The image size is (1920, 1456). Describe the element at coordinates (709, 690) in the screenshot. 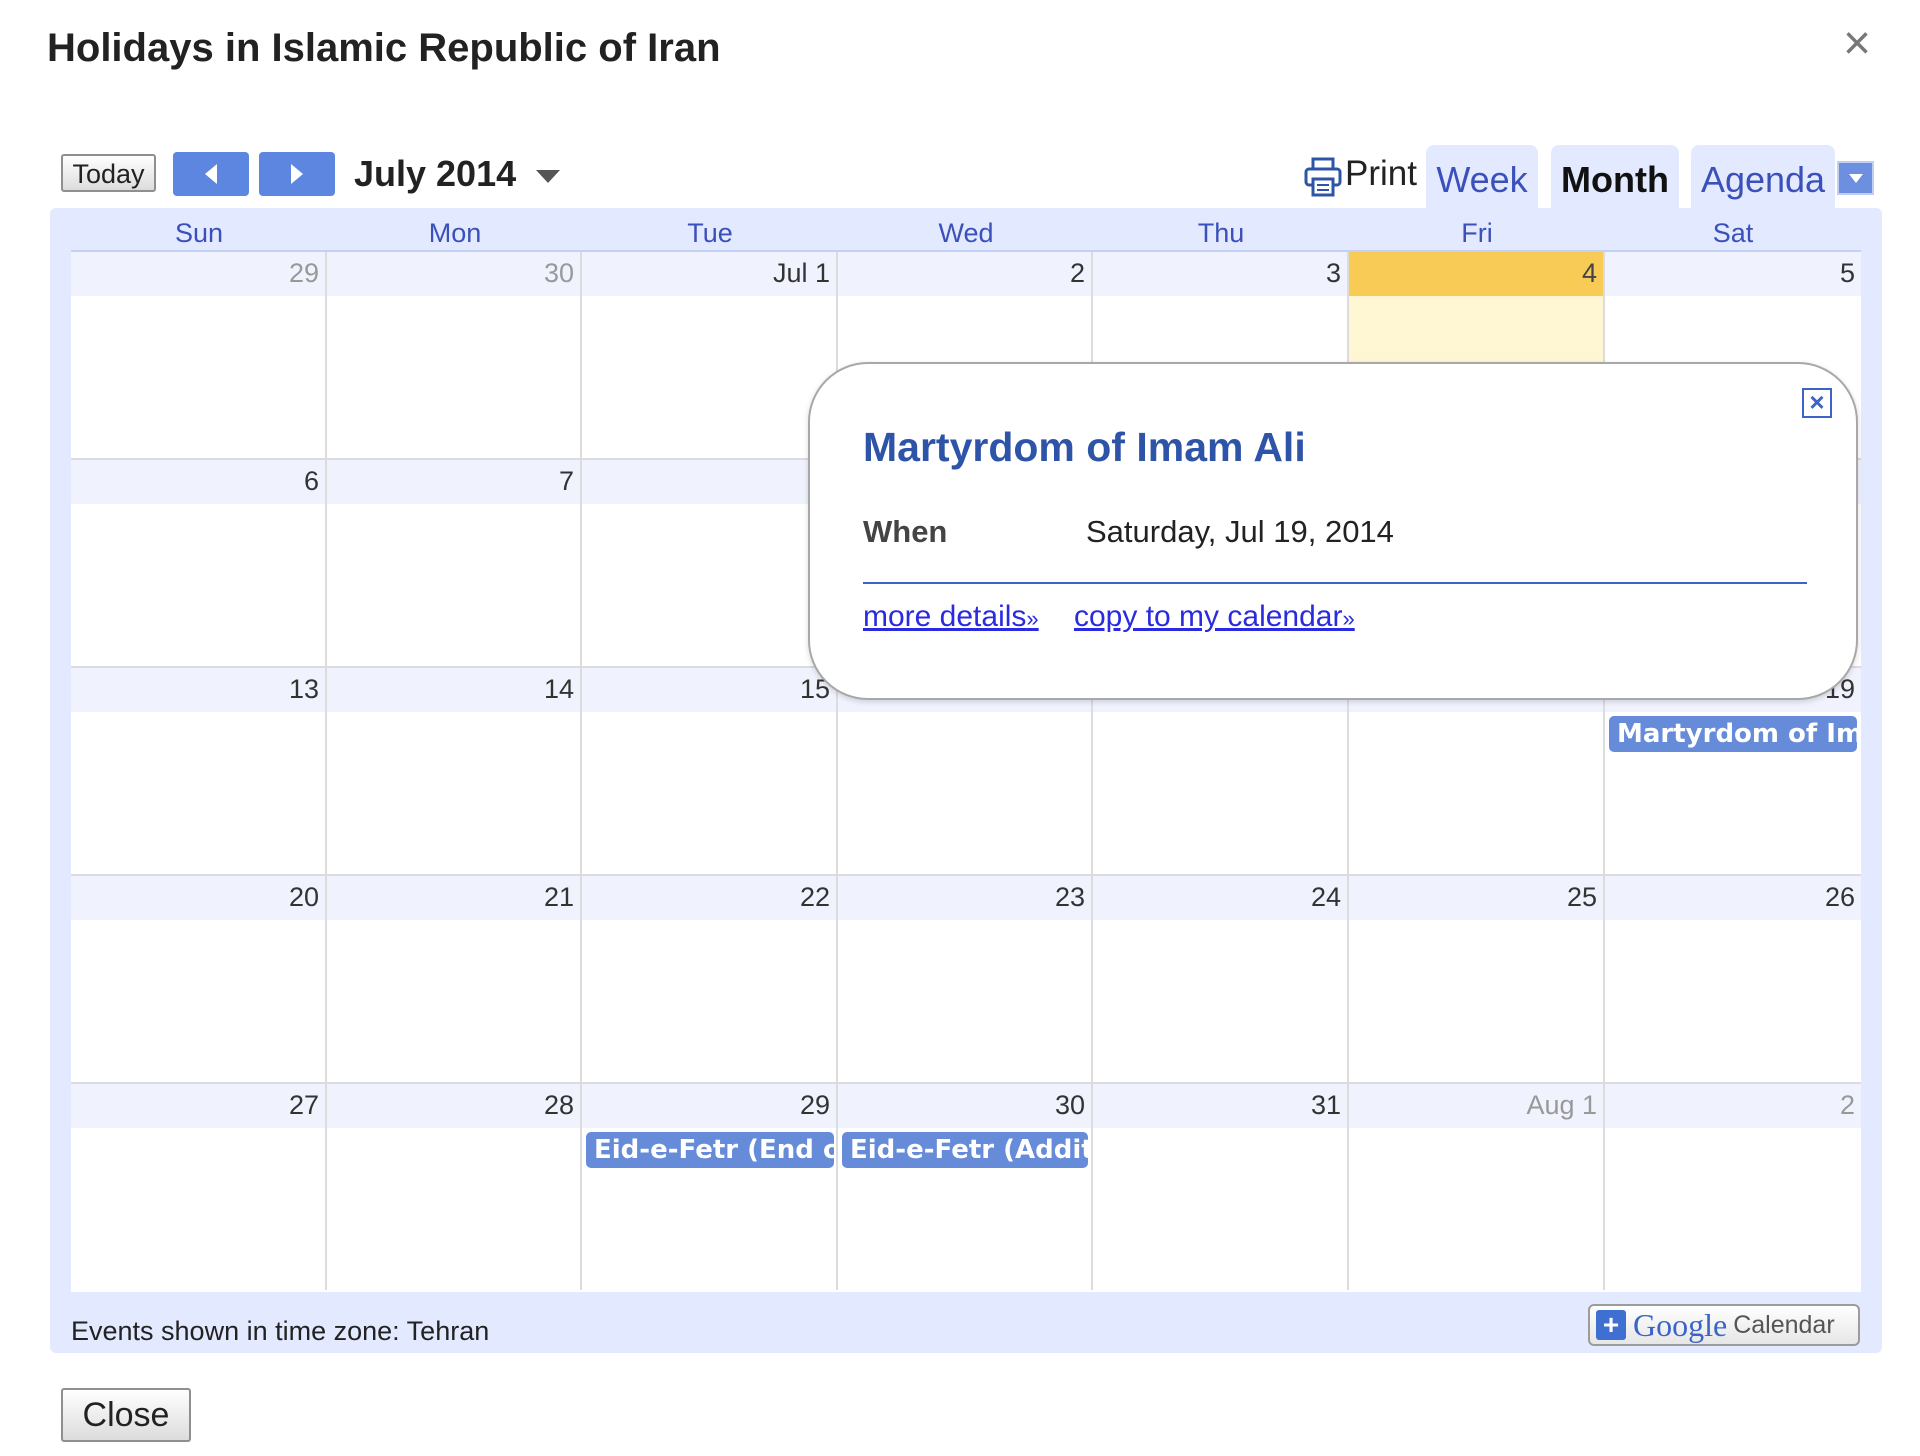

I see `date-number: 15` at that location.